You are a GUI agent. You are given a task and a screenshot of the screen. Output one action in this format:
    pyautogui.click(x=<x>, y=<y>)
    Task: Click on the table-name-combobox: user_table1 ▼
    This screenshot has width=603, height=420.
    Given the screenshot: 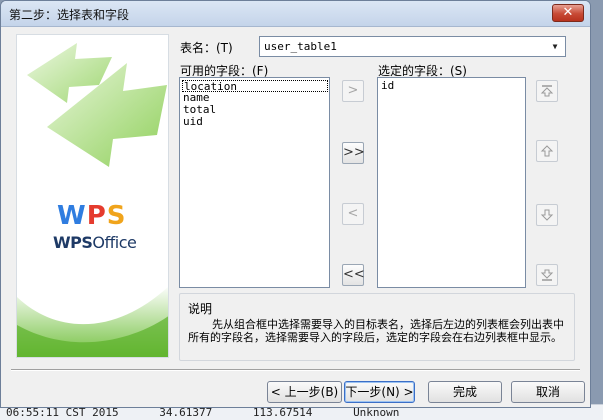 What is the action you would take?
    pyautogui.click(x=412, y=46)
    